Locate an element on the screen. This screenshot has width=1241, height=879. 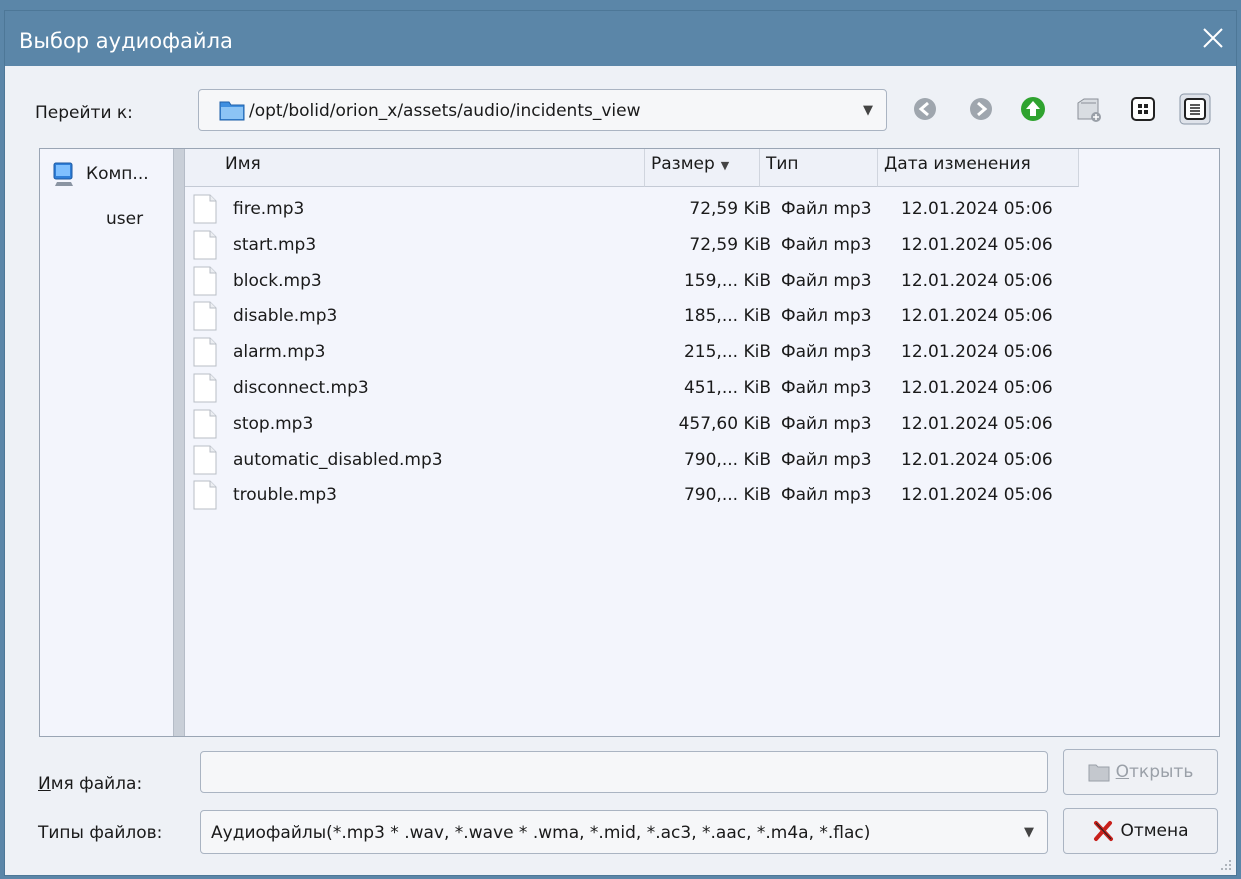
cancel-button-label: Отмена is located at coordinates (1154, 831).